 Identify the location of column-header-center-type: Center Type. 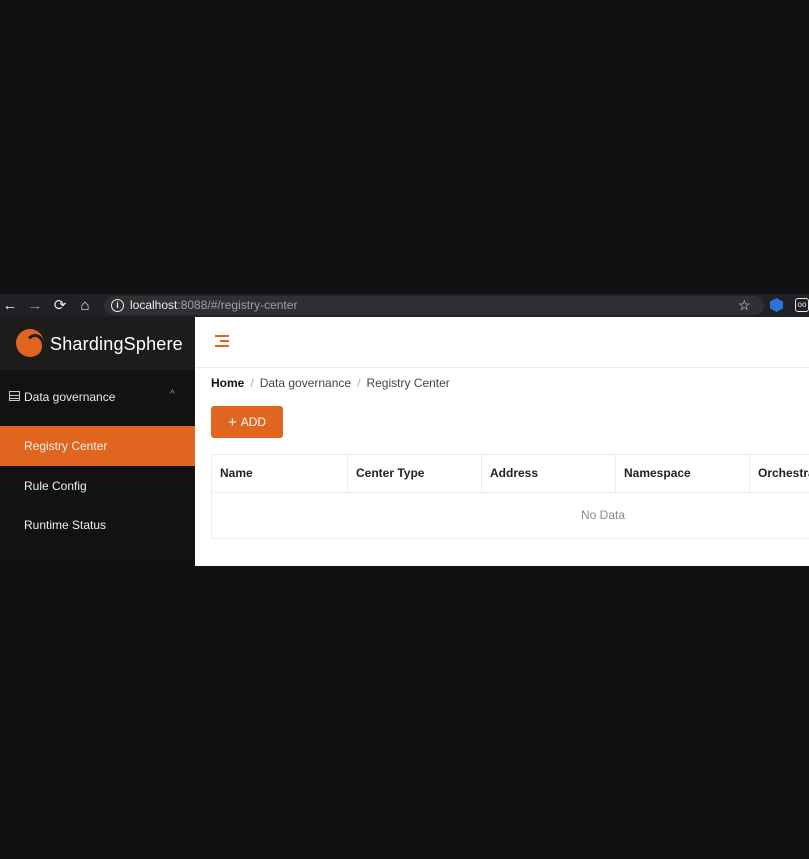
(415, 473).